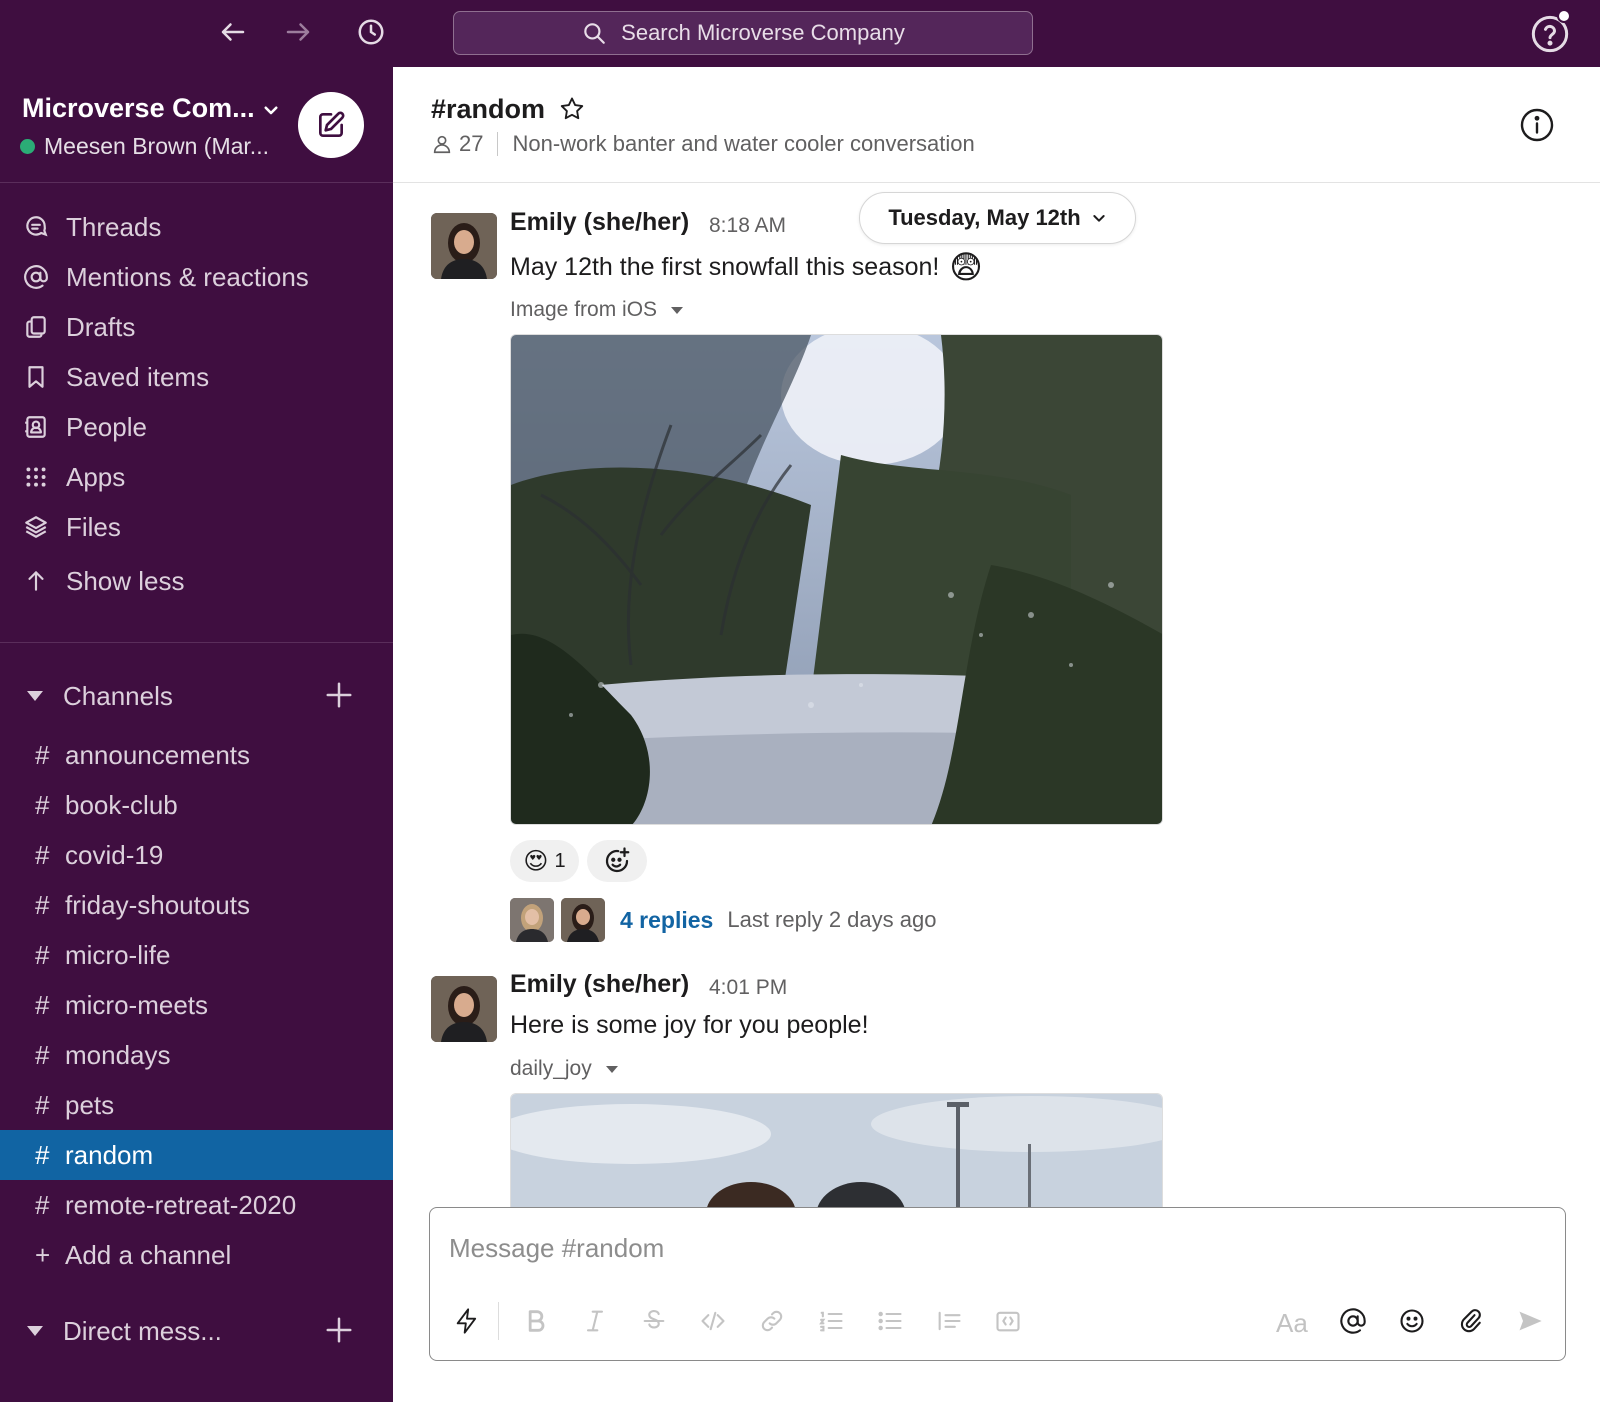 The image size is (1600, 1402). Describe the element at coordinates (772, 1321) in the screenshot. I see `link-button` at that location.